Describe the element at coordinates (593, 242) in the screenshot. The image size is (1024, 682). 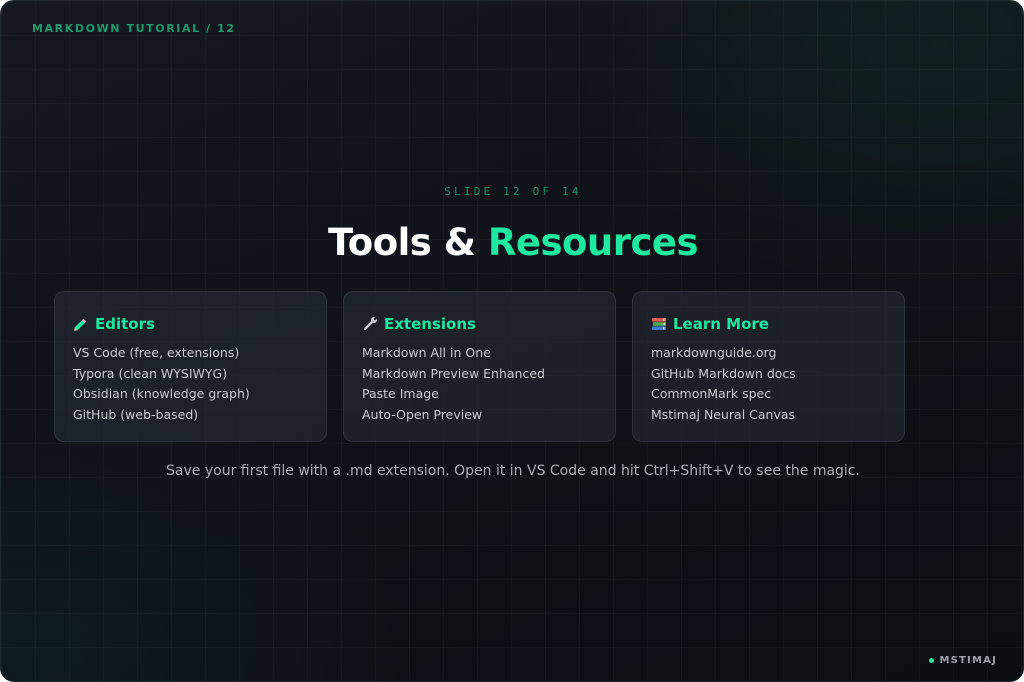
I see `title-accent: Resources` at that location.